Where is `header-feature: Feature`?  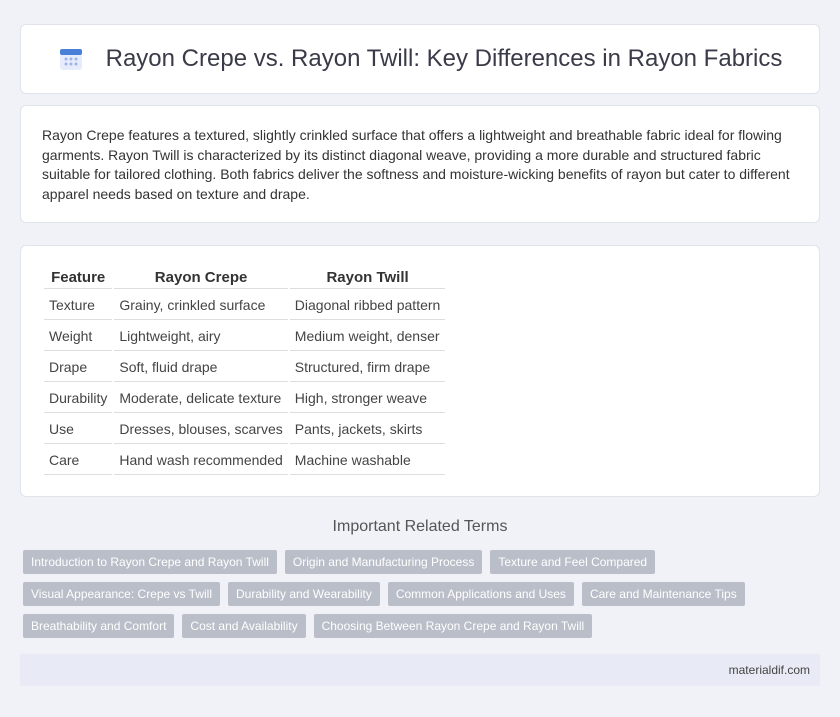
header-feature: Feature is located at coordinates (78, 278).